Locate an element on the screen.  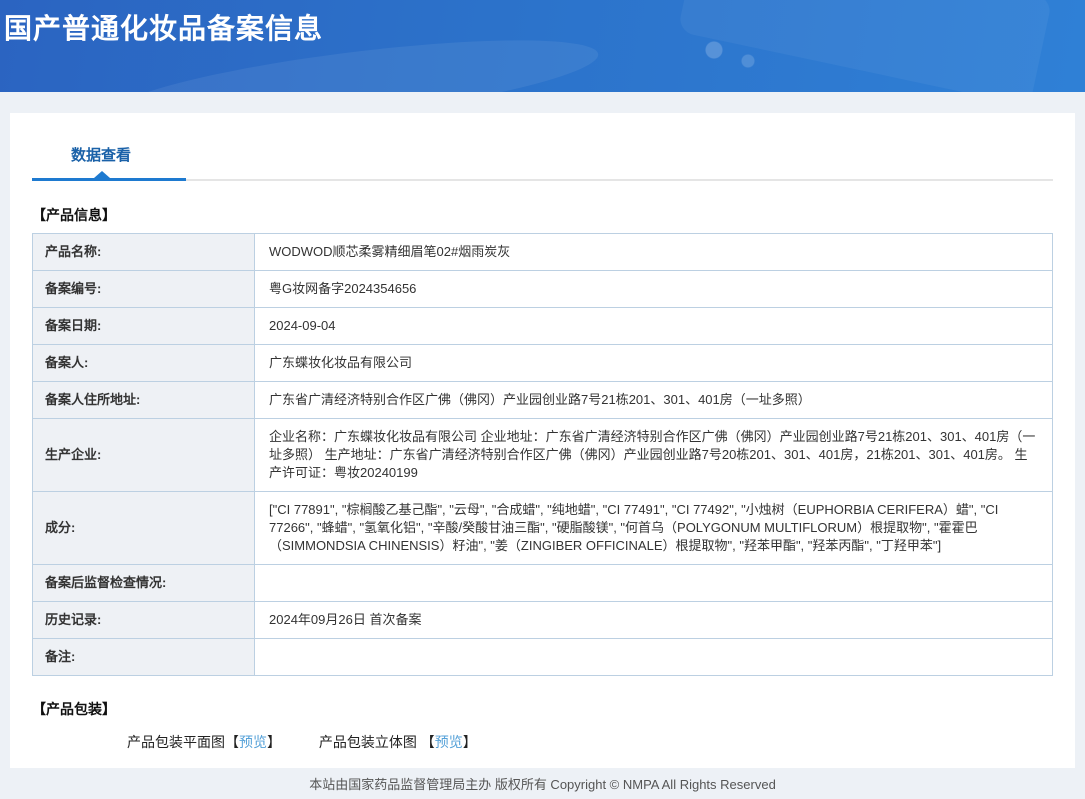
packaging-flat-view: 产品包装平面图【预览】 is located at coordinates (204, 742).